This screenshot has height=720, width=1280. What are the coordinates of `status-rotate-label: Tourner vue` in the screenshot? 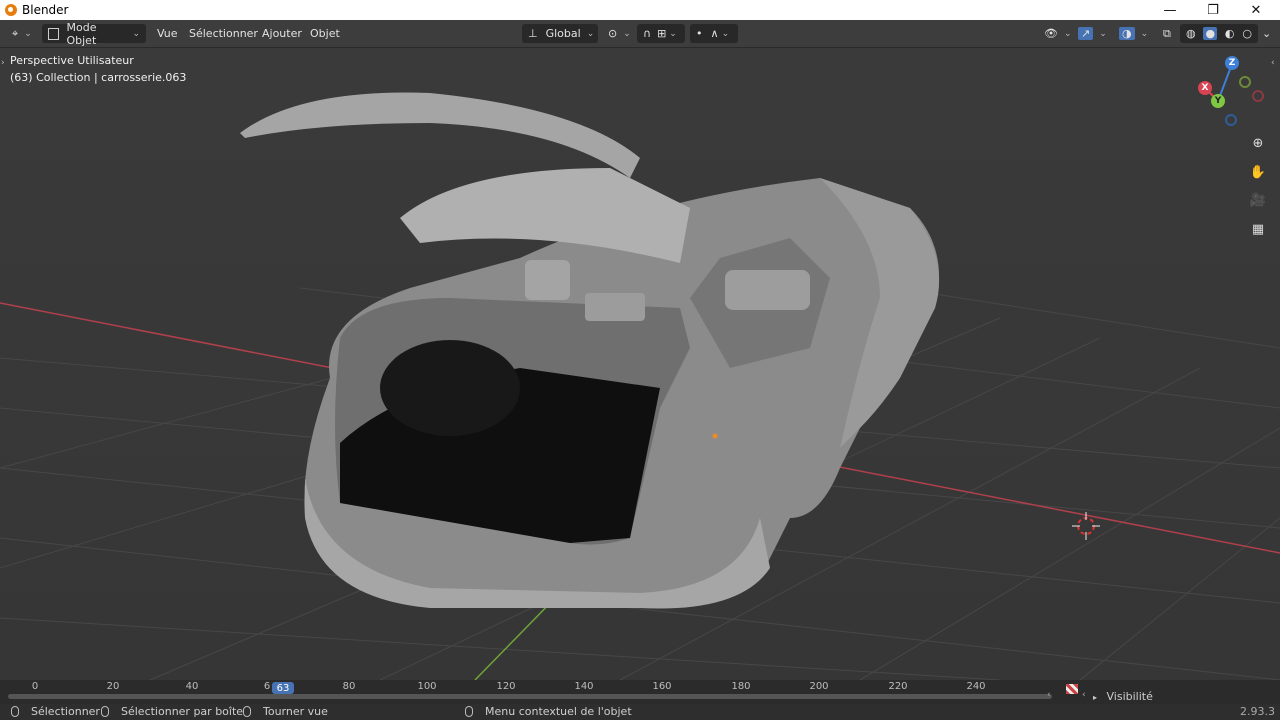 It's located at (295, 711).